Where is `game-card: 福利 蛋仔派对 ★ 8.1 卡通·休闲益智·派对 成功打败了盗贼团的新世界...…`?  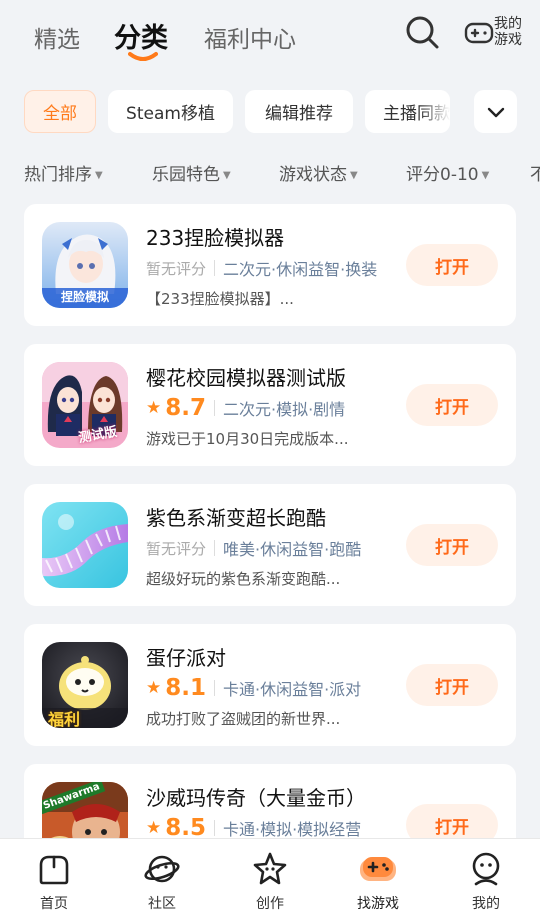 game-card: 福利 蛋仔派对 ★ 8.1 卡通·休闲益智·派对 成功打败了盗贼团的新世界...… is located at coordinates (270, 685).